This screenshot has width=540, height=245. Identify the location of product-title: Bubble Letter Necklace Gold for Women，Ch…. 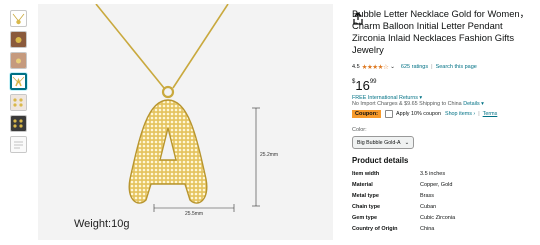
(440, 31).